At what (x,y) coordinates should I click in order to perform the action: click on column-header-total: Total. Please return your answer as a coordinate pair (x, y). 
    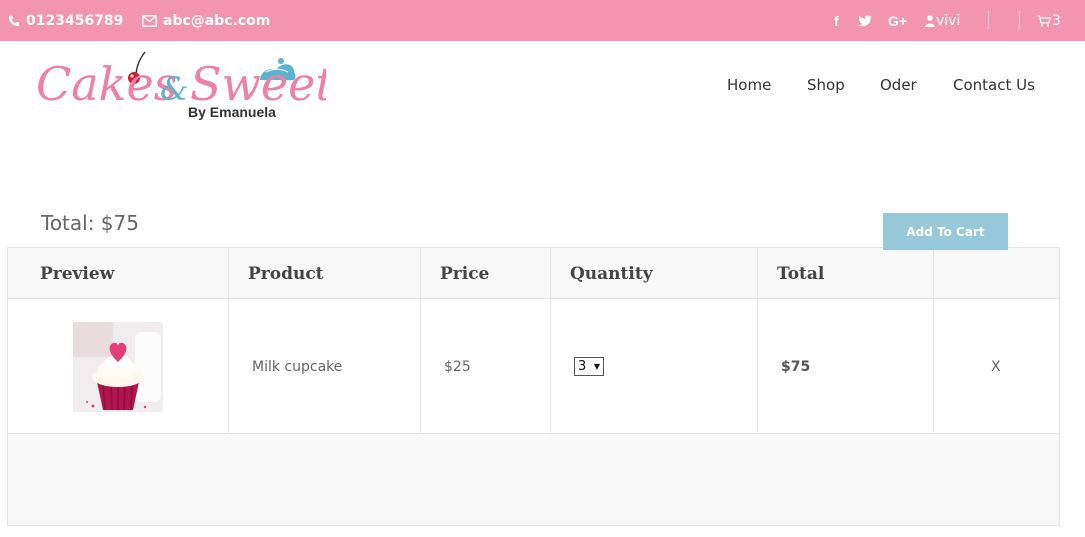
    Looking at the image, I should click on (801, 273).